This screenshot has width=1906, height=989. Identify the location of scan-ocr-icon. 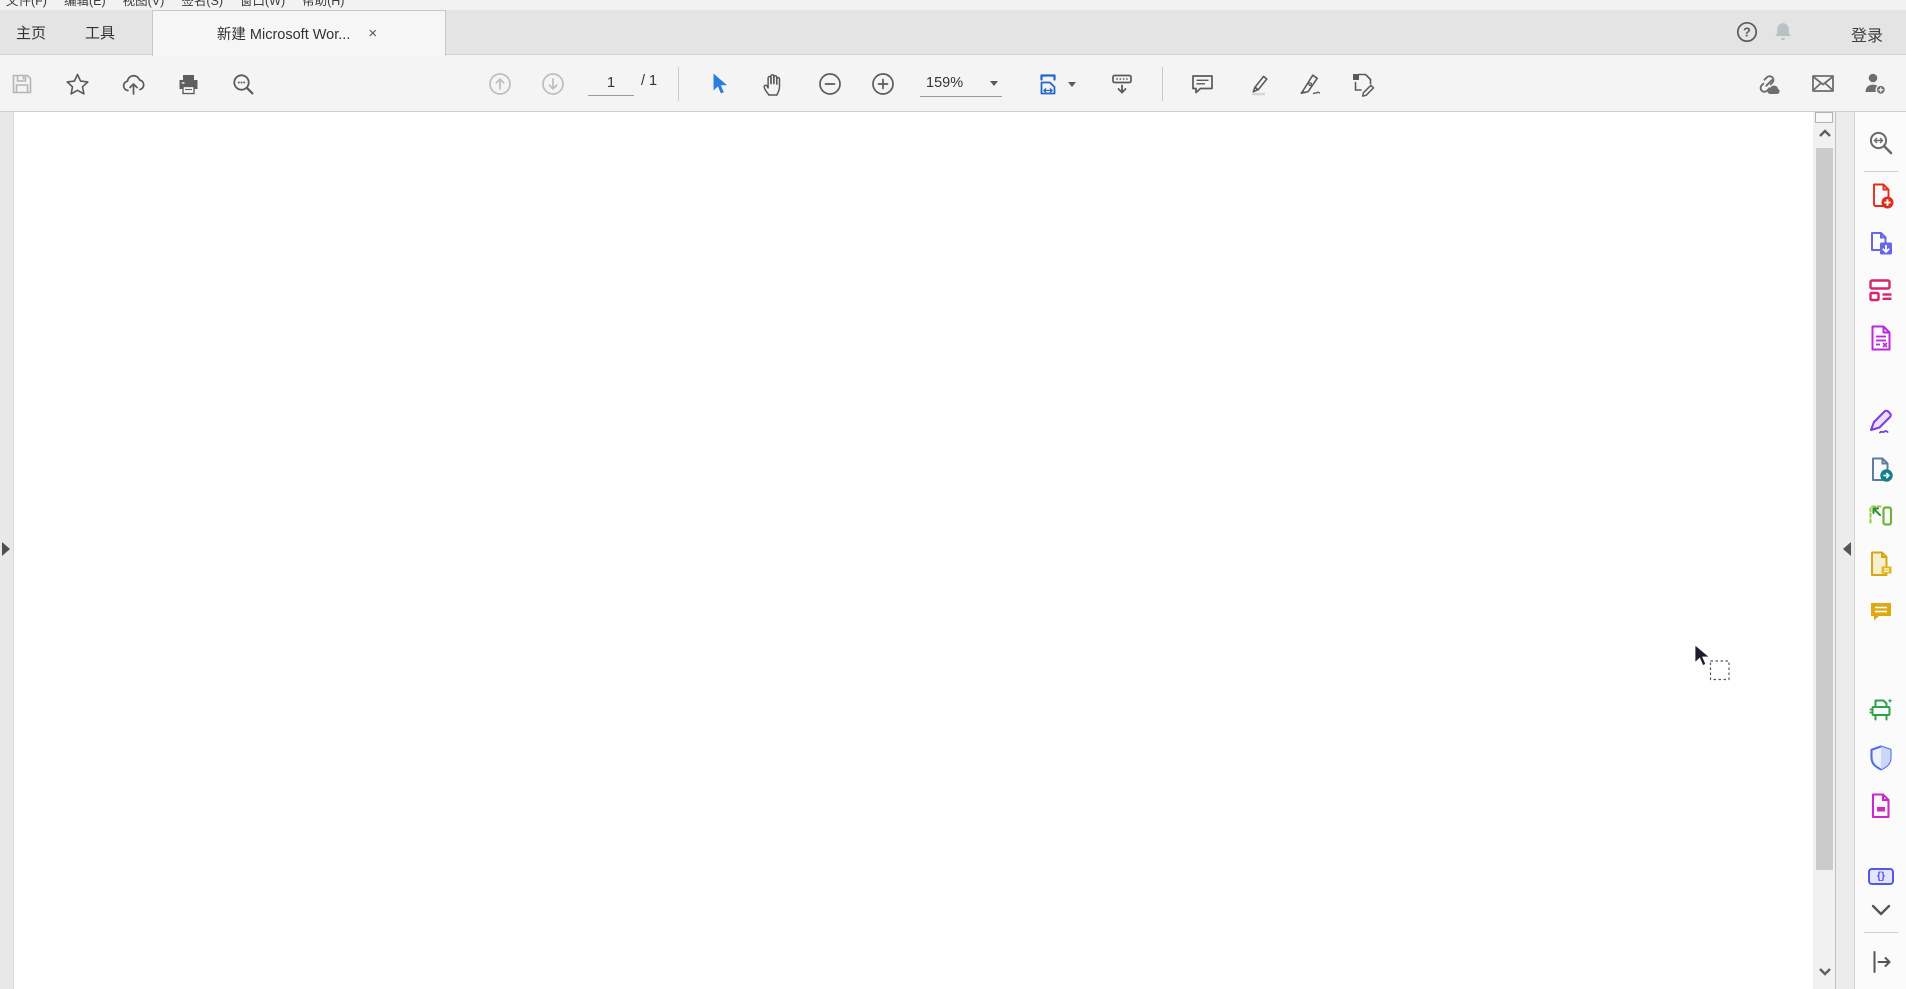
(1881, 710).